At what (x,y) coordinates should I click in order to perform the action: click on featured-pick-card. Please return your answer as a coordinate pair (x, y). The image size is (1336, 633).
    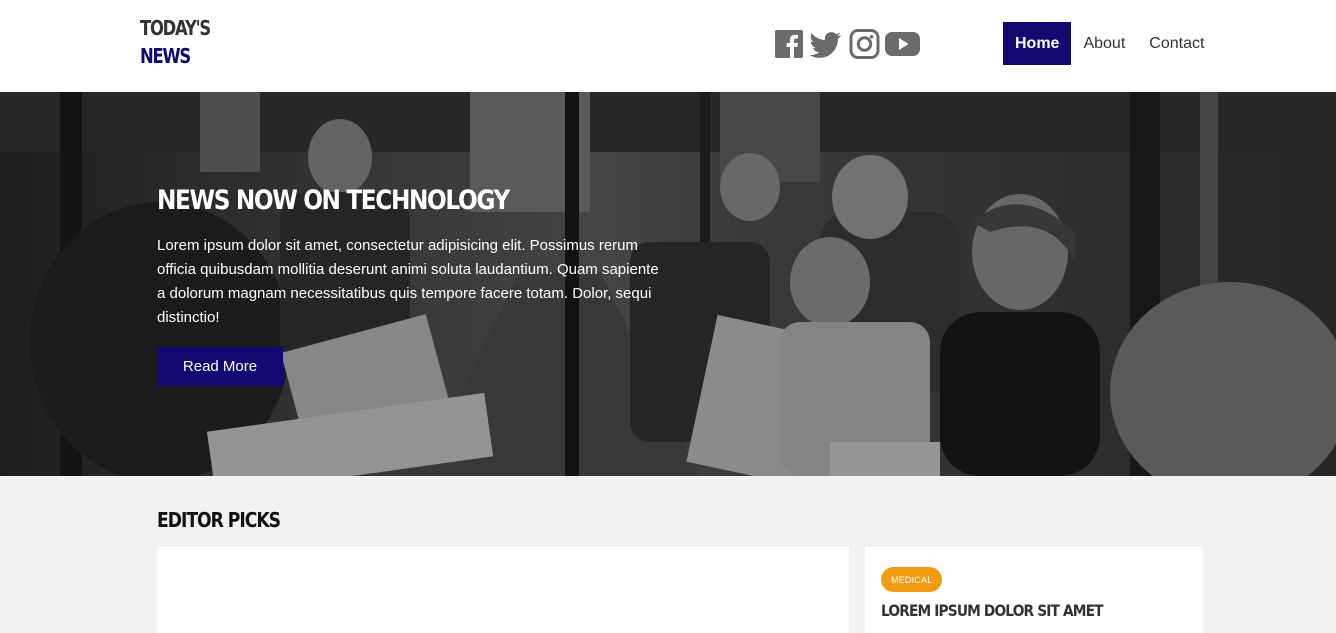
    Looking at the image, I should click on (503, 590).